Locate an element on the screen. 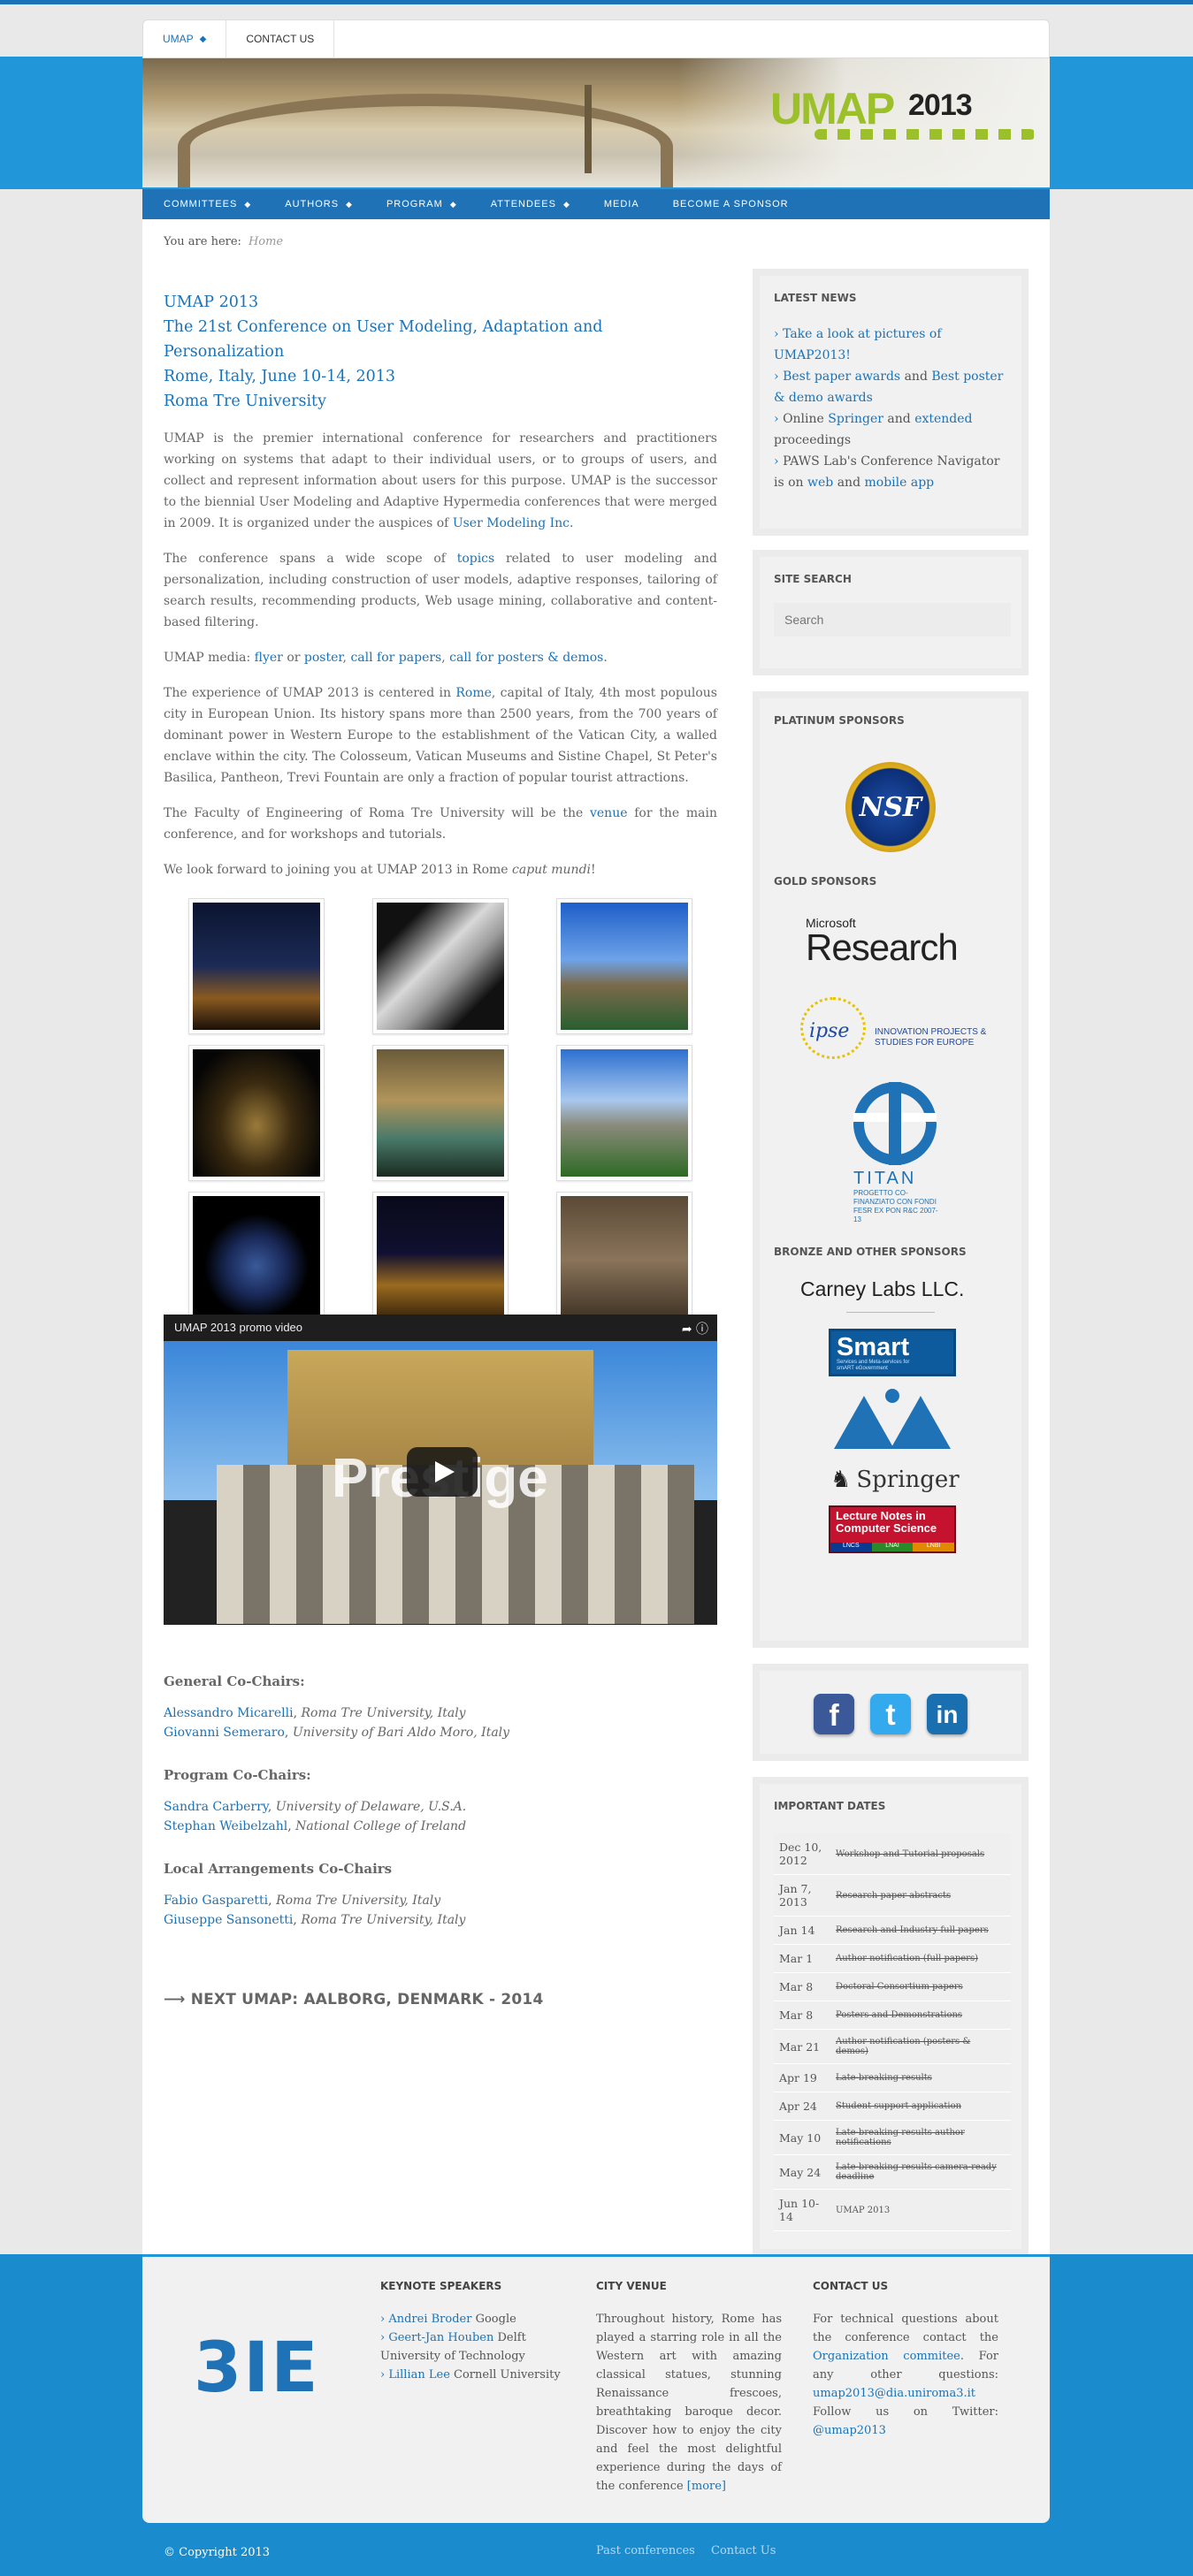 The width and height of the screenshot is (1193, 2576). topics-link: topics is located at coordinates (476, 559).